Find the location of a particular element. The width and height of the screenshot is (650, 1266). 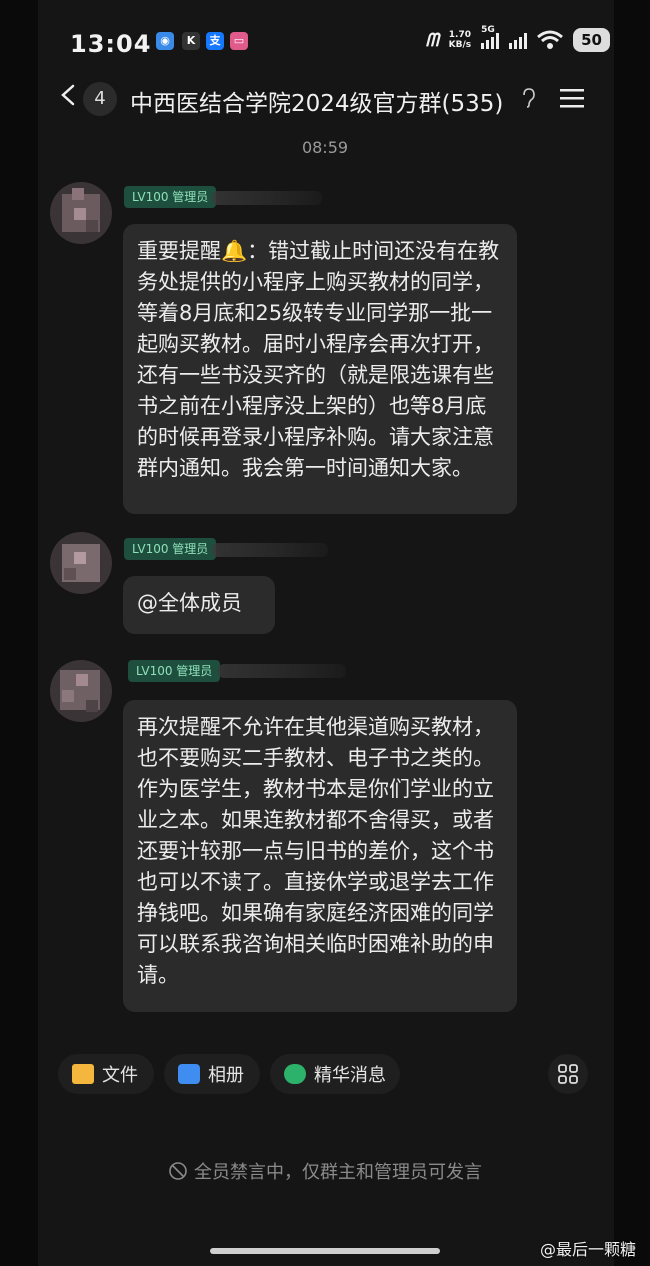

group-tools-bar: 文件 相册 精华消息 is located at coordinates (326, 1073).